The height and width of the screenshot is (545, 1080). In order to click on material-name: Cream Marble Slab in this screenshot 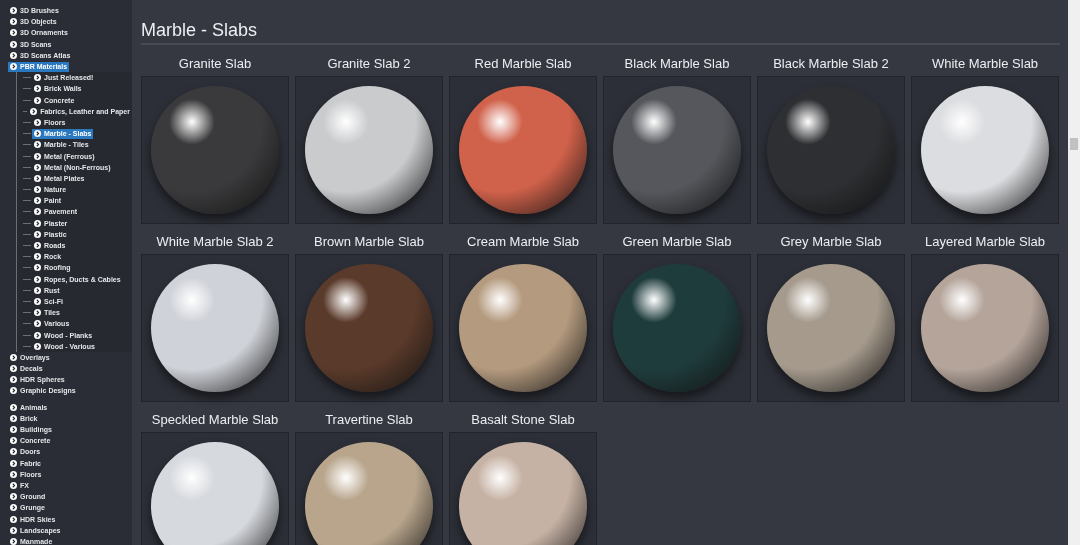, I will do `click(523, 242)`.